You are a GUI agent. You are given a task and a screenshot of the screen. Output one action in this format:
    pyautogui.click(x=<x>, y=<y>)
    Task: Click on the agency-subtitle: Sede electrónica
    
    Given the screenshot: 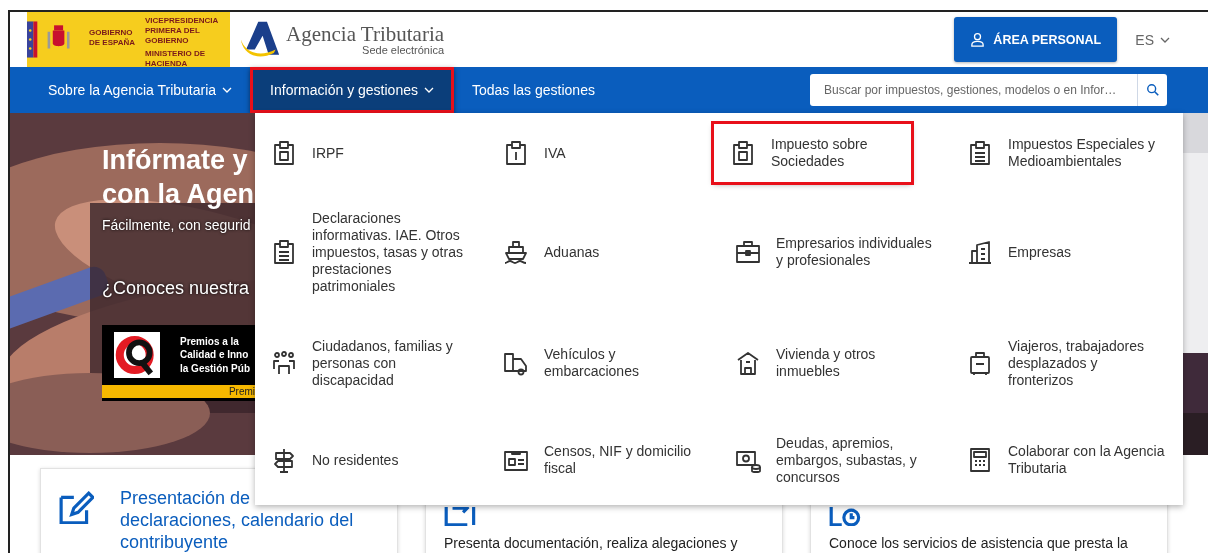 What is the action you would take?
    pyautogui.click(x=403, y=50)
    